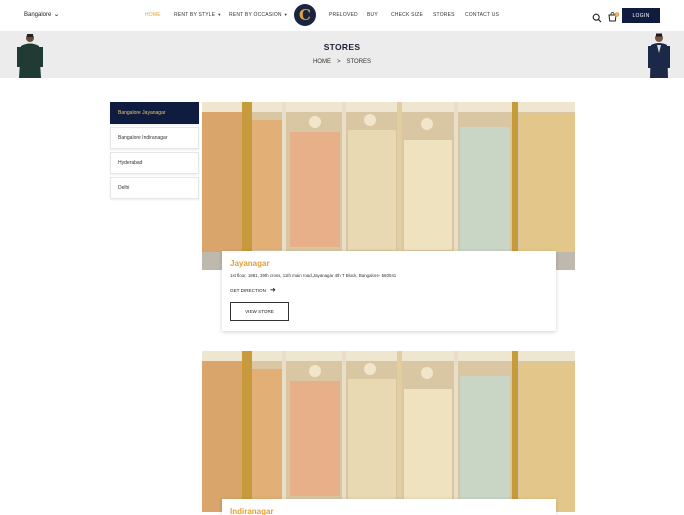 The image size is (684, 515). What do you see at coordinates (641, 15) in the screenshot?
I see `login-button: LOGIN` at bounding box center [641, 15].